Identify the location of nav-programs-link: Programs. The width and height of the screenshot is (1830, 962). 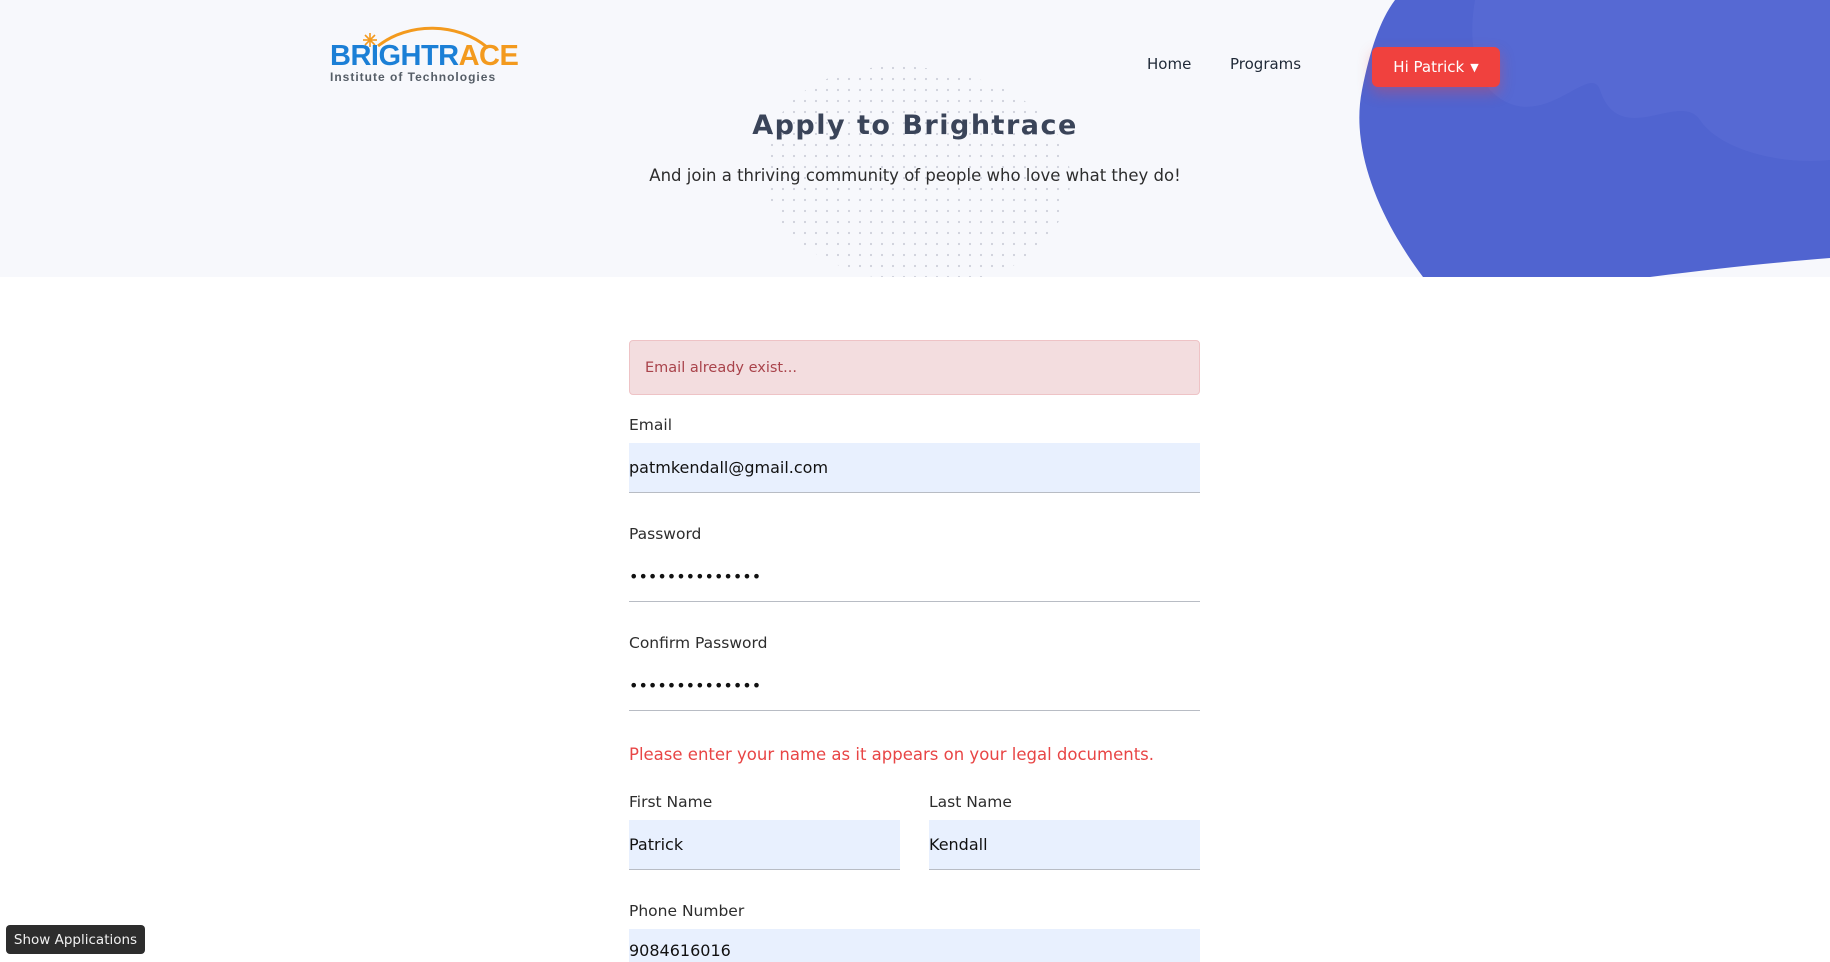
(1265, 64).